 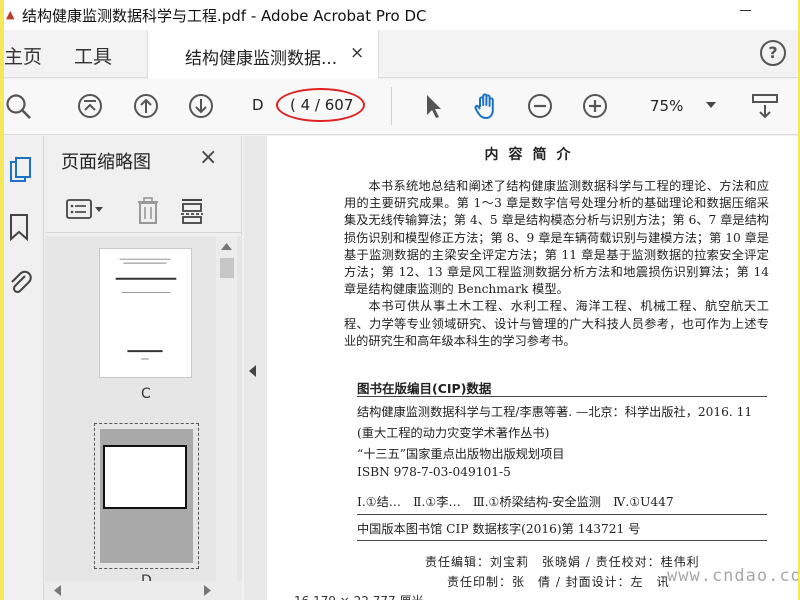 What do you see at coordinates (555, 412) in the screenshot?
I see `cip-line: 结构健康监测数据科学与工程/李惠等著. —北京：科学出版社，2016. 11` at bounding box center [555, 412].